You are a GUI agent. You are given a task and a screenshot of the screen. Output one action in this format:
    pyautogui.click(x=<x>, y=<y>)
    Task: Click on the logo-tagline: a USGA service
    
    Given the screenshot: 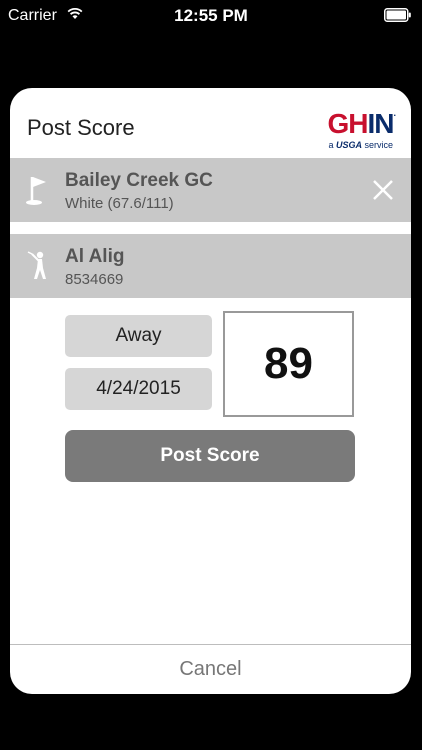 What is the action you would take?
    pyautogui.click(x=360, y=145)
    